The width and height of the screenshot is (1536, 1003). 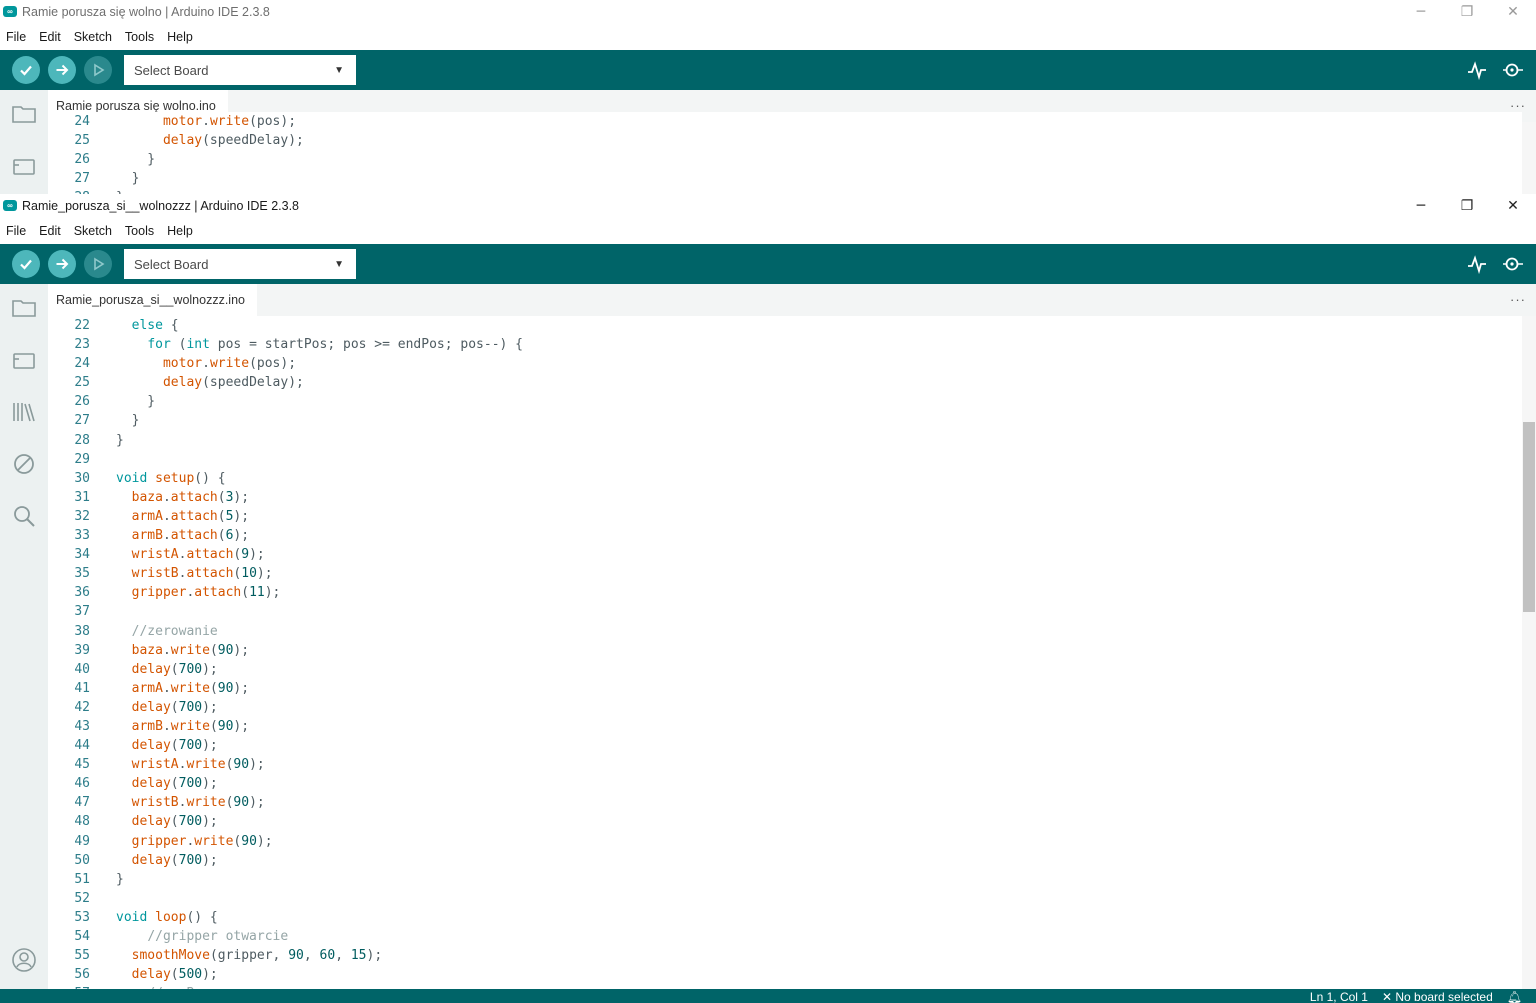 I want to click on code-text: baza.write(90);, so click(x=190, y=650).